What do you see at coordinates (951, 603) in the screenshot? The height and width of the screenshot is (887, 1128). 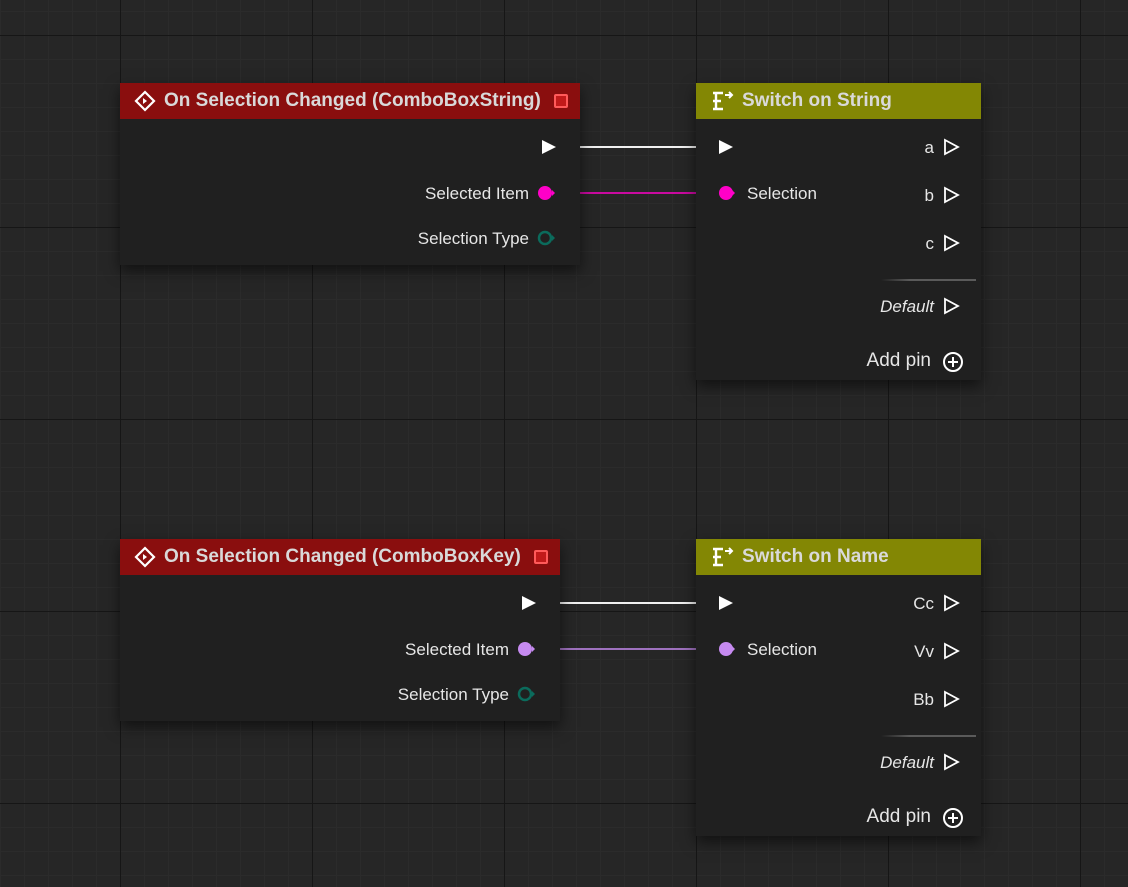 I see `case-output-pin-cc` at bounding box center [951, 603].